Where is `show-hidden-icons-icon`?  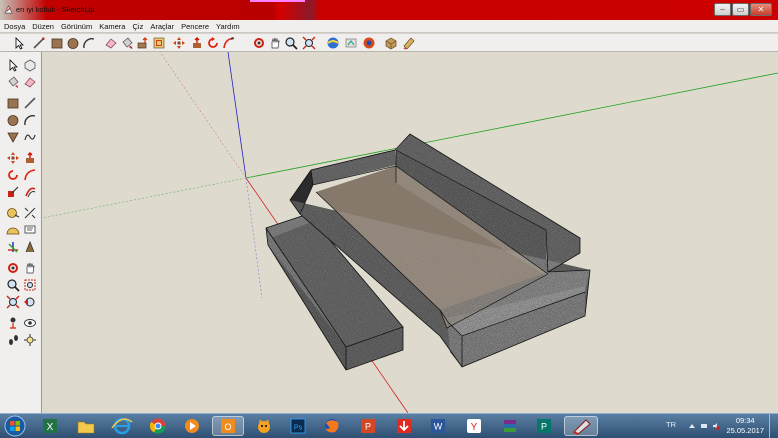
show-hidden-icons-icon is located at coordinates (692, 426).